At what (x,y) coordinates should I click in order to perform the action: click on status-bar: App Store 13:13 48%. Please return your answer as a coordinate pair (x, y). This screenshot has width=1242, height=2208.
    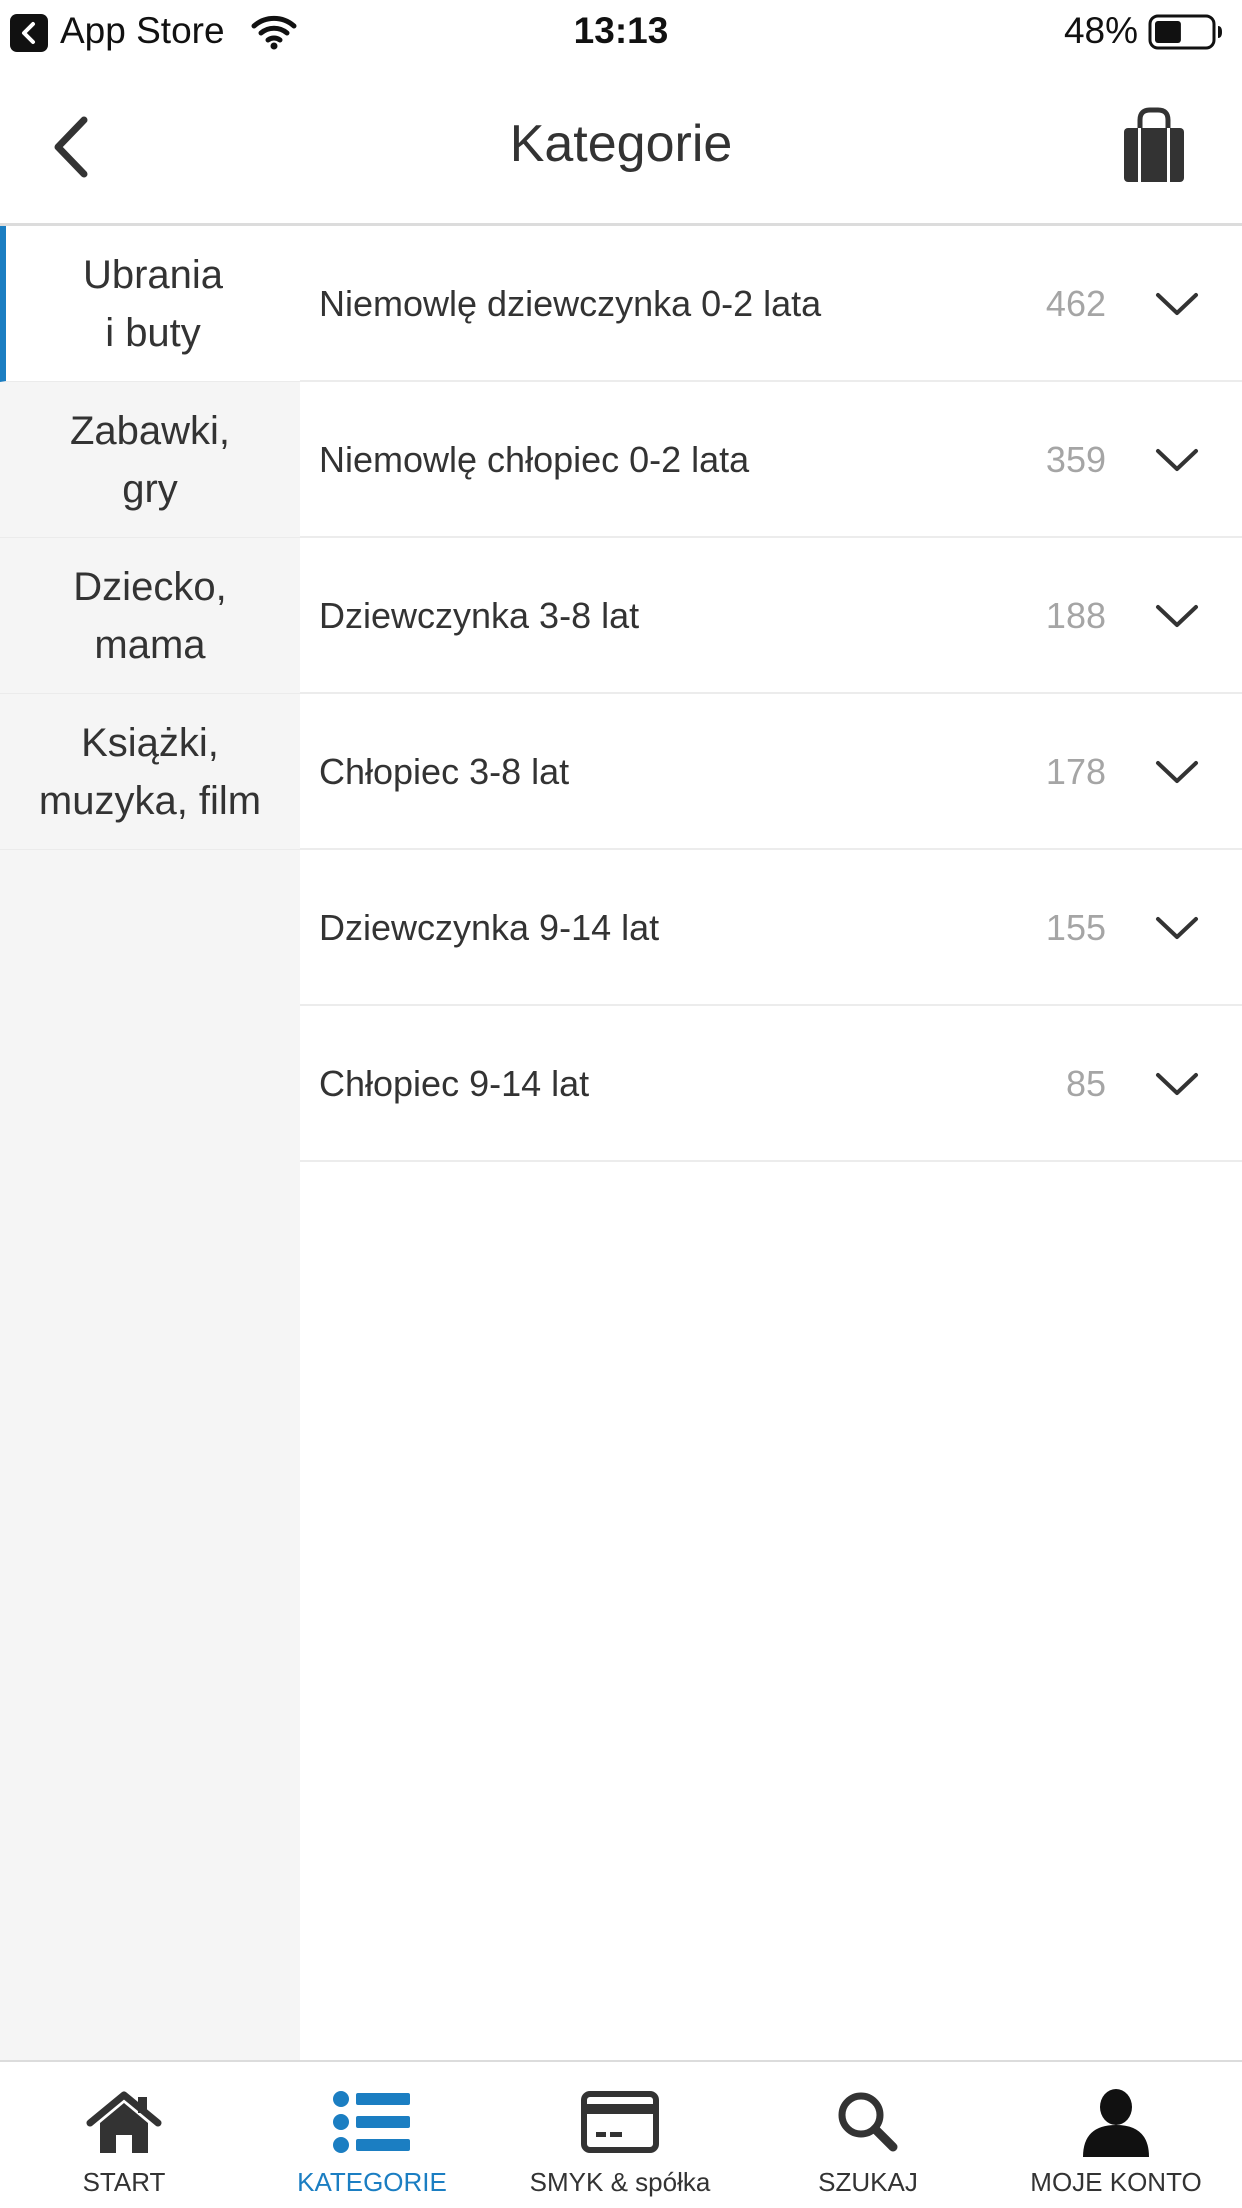
    Looking at the image, I should click on (621, 31).